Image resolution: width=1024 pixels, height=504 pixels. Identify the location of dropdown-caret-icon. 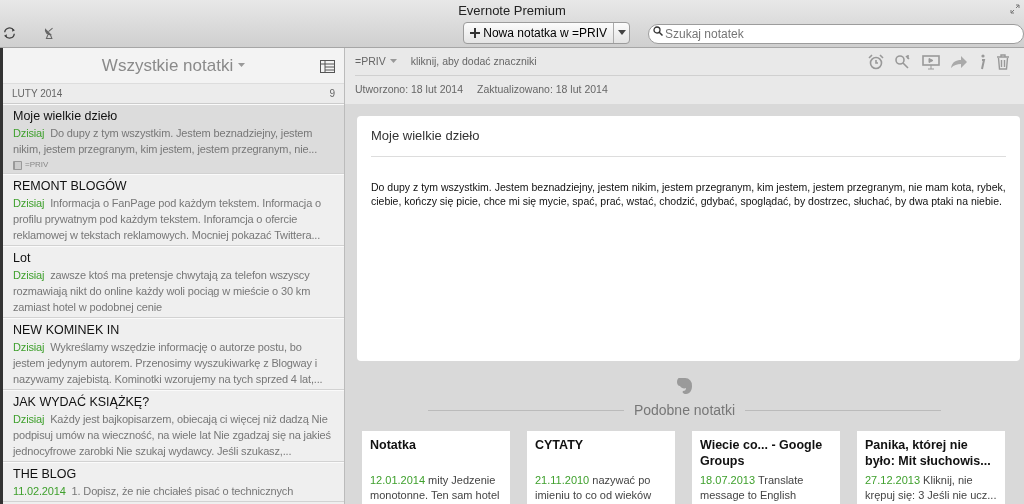
(621, 33).